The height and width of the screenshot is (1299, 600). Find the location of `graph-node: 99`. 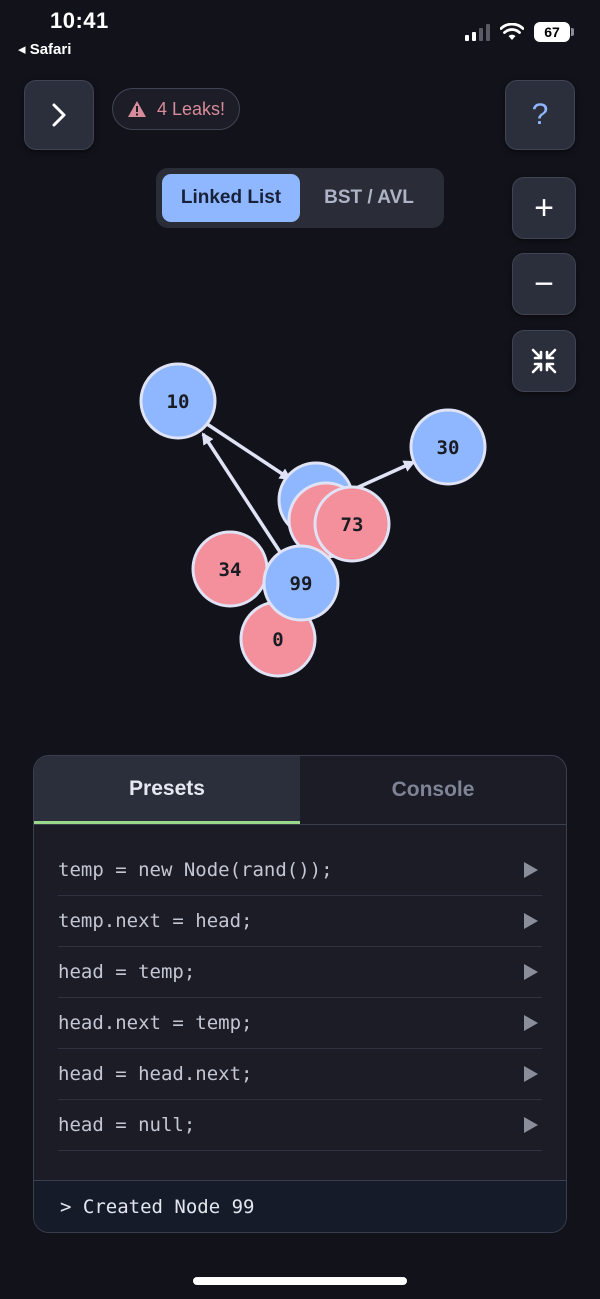

graph-node: 99 is located at coordinates (301, 583).